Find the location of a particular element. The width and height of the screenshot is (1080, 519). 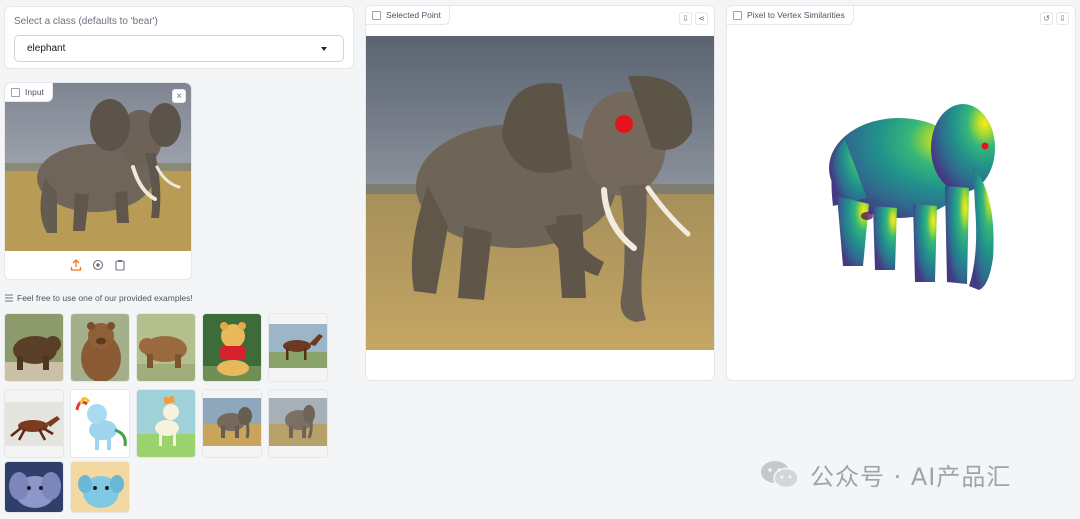

input-tag: Input is located at coordinates (29, 92).